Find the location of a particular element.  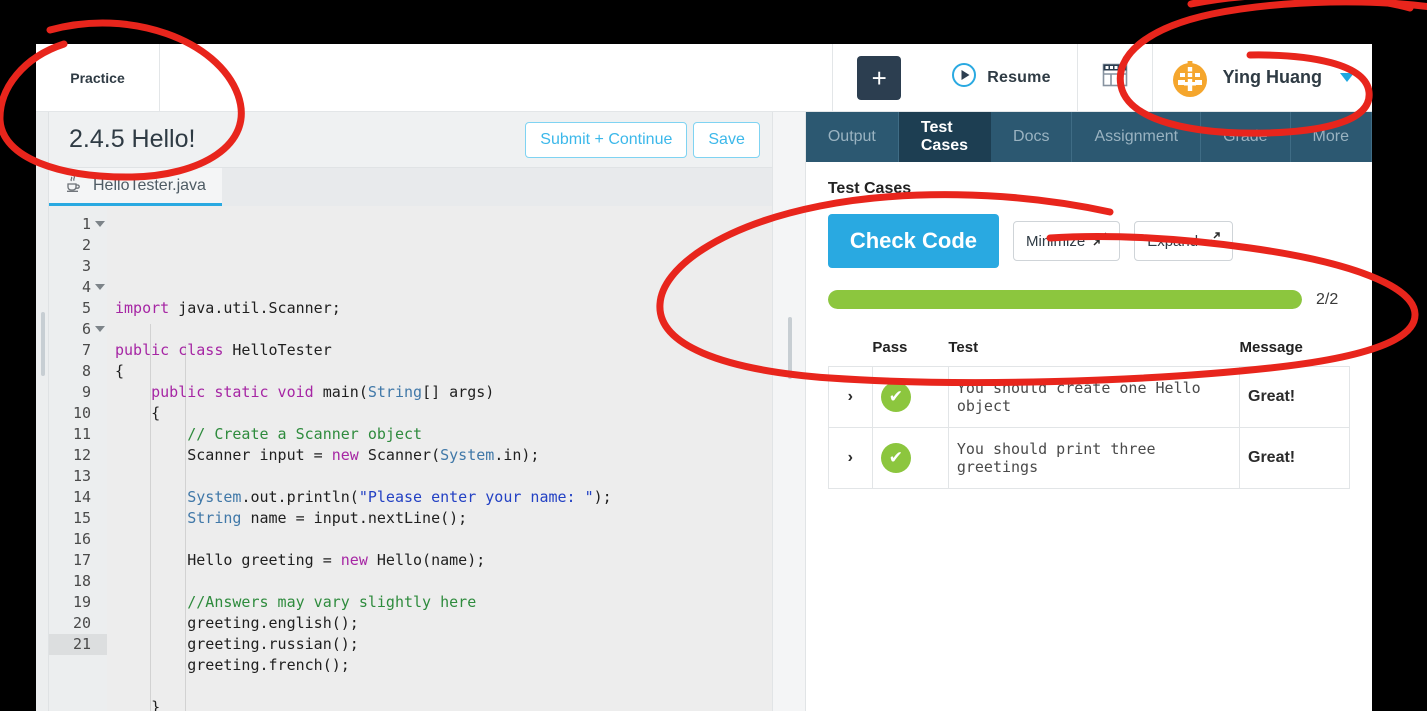

code-token: java.util.Scanner; is located at coordinates (255, 308).